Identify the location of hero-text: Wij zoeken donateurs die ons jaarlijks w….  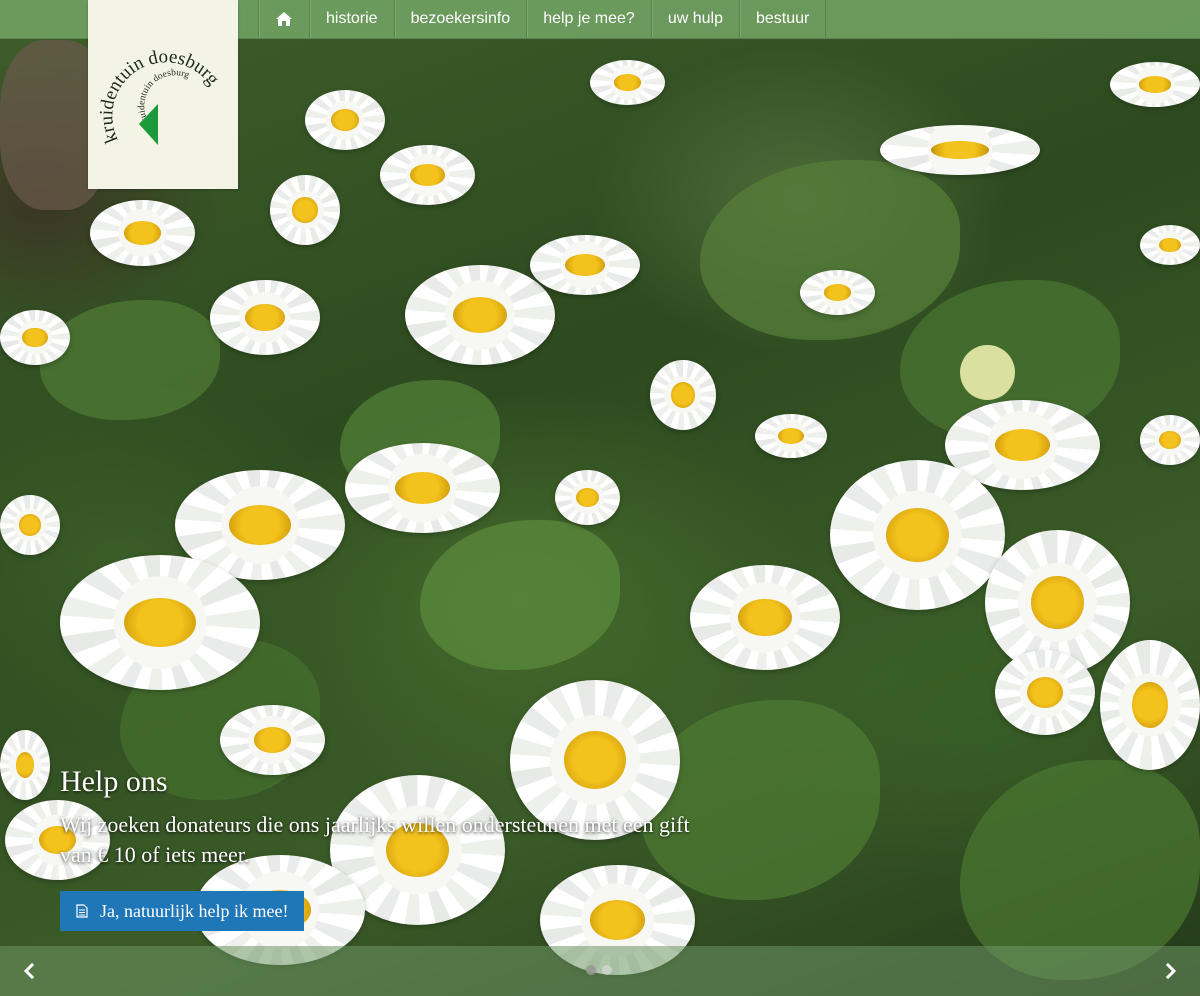
(375, 839).